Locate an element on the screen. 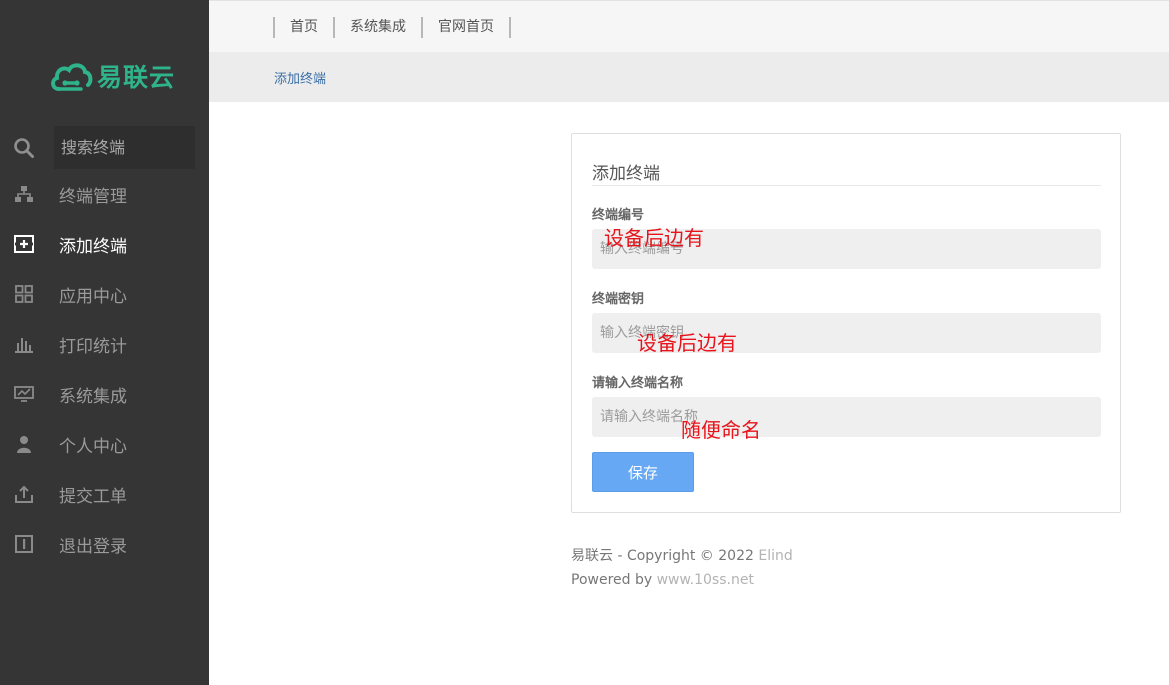 The width and height of the screenshot is (1169, 685). sidebar-item-add-terminal: 添加终端 is located at coordinates (104, 244).